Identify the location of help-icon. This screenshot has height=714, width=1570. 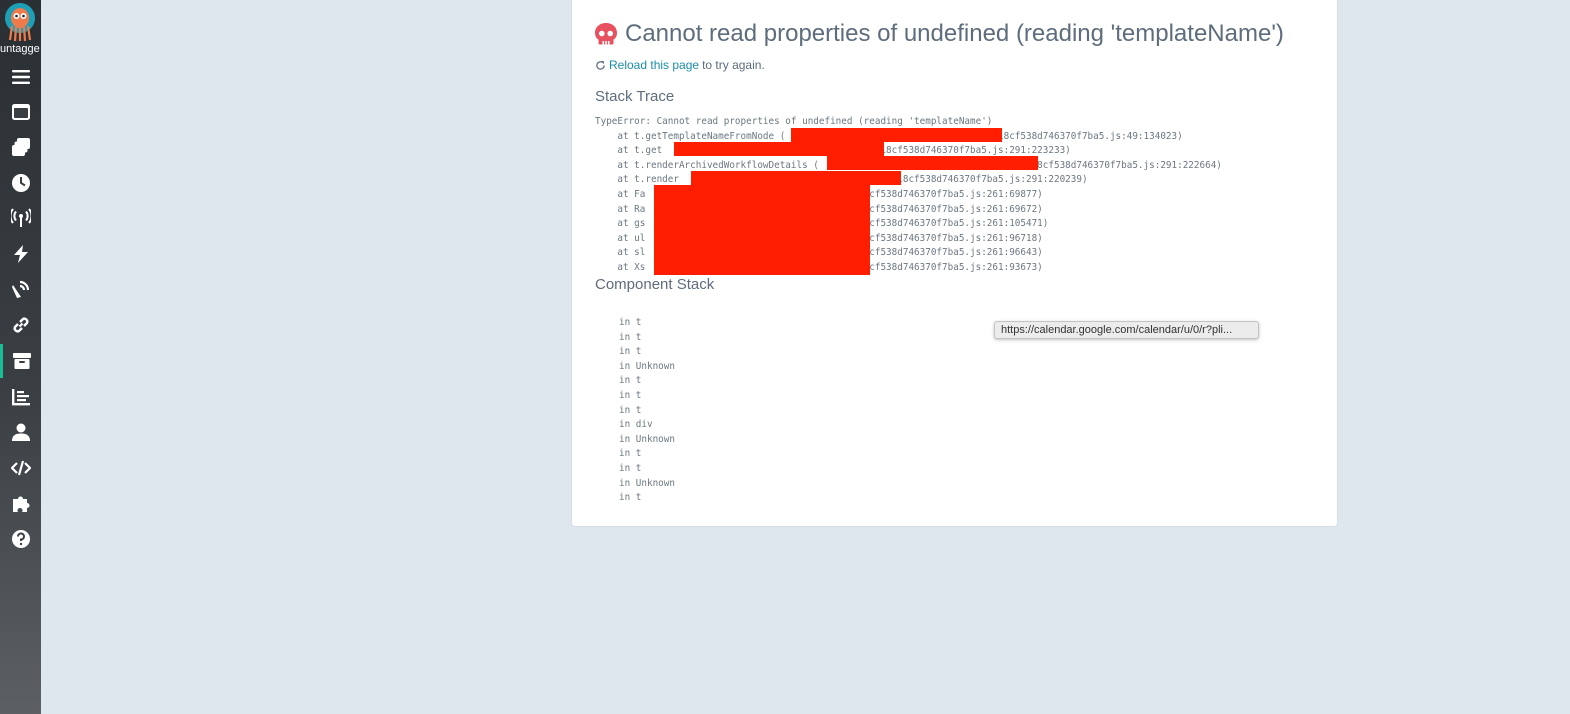
(20, 539).